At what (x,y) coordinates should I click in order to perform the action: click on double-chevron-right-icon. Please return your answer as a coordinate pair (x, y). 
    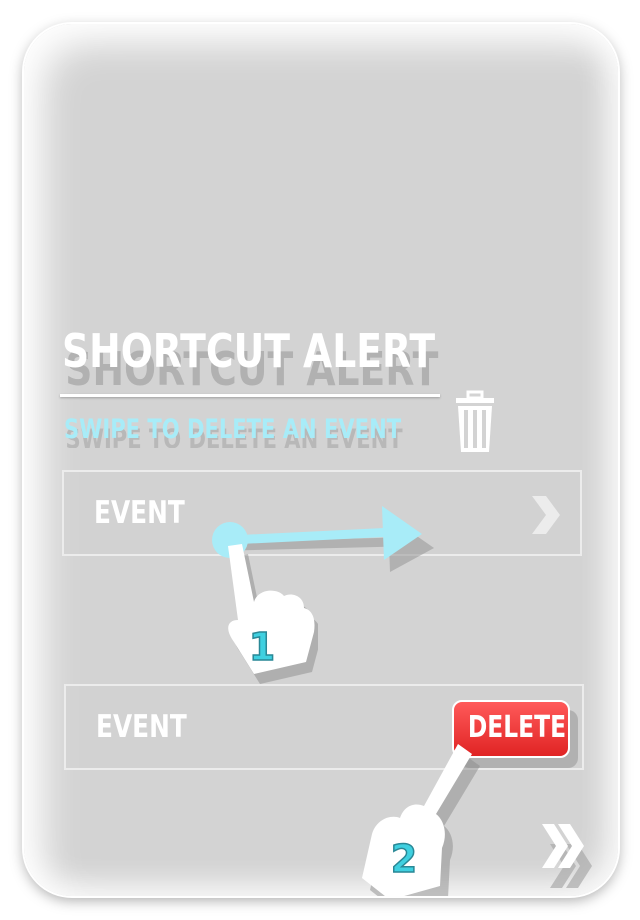
    Looking at the image, I should click on (568, 856).